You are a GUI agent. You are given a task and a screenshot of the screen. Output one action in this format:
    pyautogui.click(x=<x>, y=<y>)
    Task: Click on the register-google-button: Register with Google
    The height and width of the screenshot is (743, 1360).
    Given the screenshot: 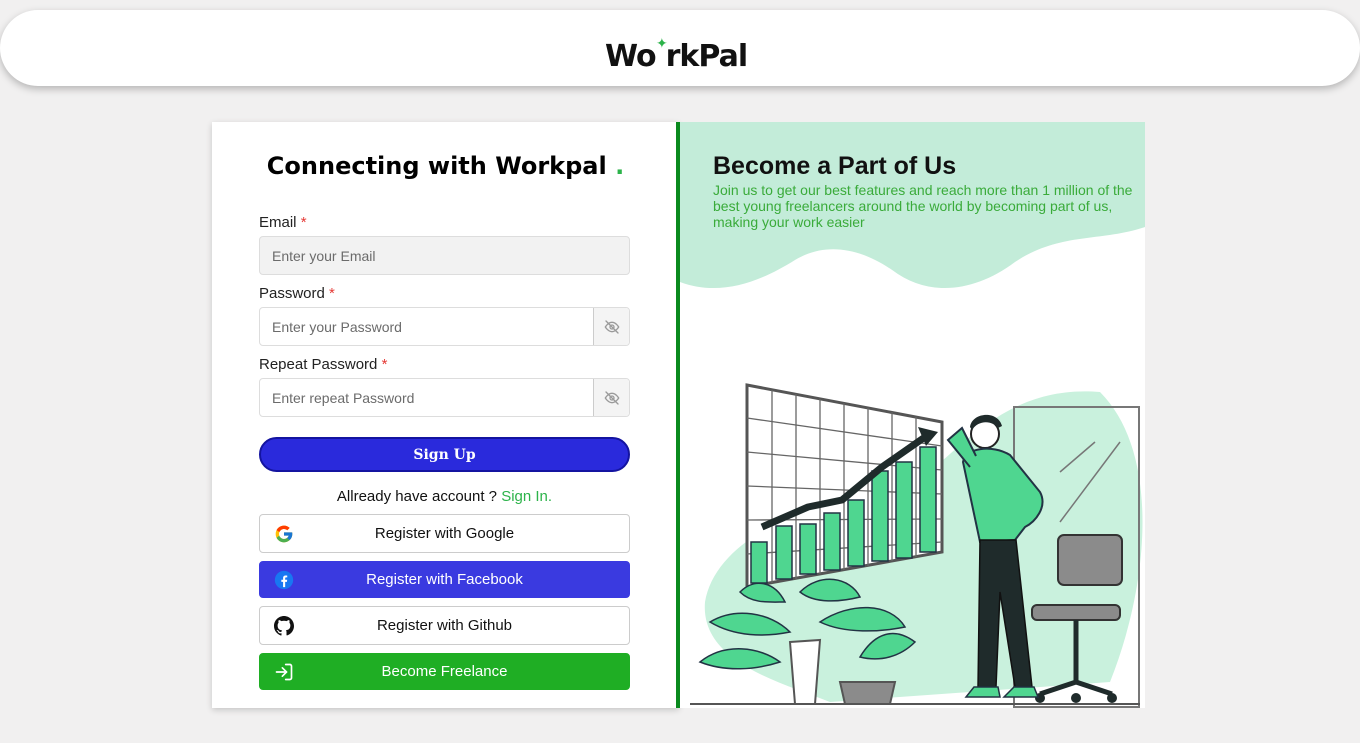 What is the action you would take?
    pyautogui.click(x=444, y=533)
    